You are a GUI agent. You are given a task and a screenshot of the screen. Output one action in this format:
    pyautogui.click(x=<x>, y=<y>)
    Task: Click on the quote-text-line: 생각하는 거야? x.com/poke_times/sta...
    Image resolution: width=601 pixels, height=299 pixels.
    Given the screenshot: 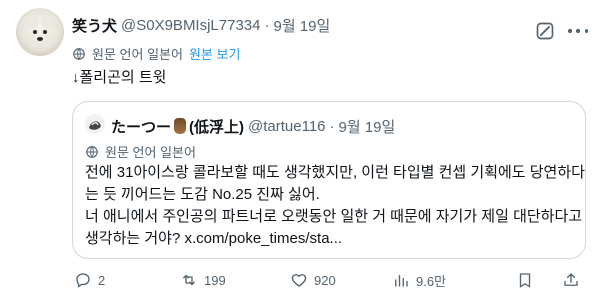 What is the action you would take?
    pyautogui.click(x=214, y=238)
    